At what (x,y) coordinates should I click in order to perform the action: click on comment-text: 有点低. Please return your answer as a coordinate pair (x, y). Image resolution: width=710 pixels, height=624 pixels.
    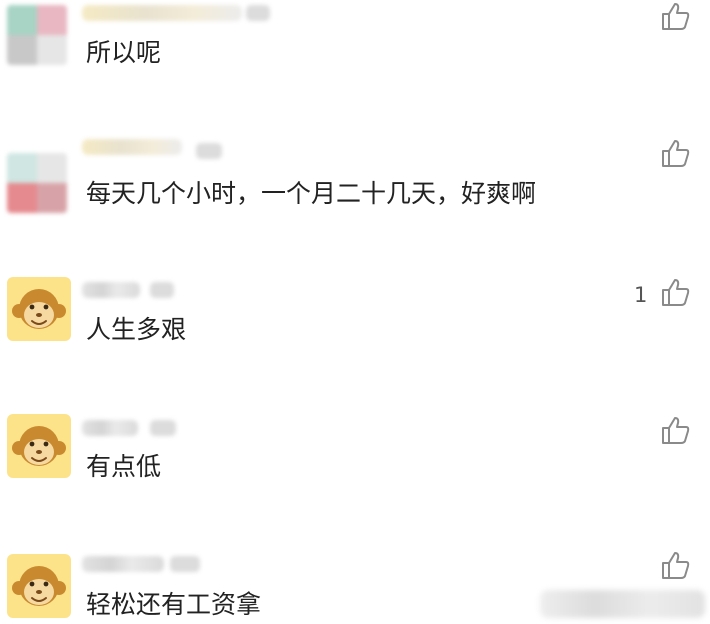
    Looking at the image, I should click on (124, 466).